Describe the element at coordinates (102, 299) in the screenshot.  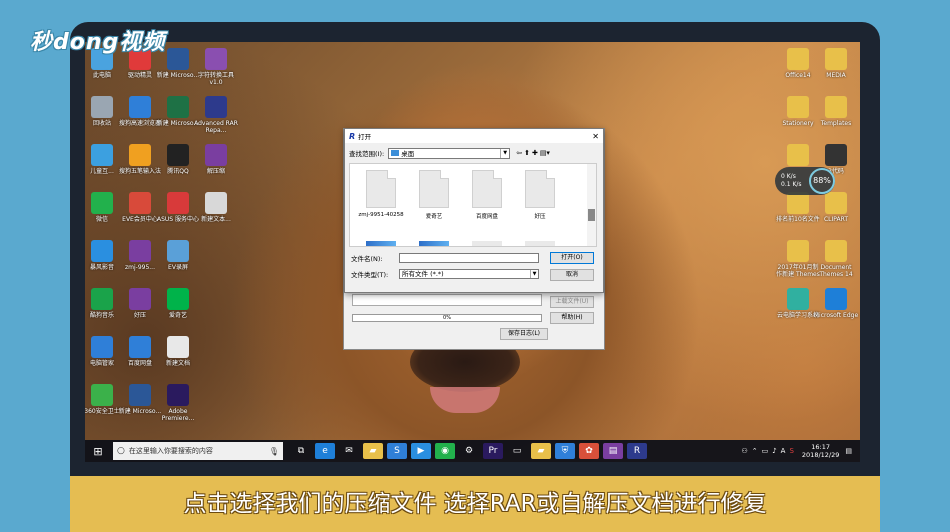
I see `kugou-icon` at that location.